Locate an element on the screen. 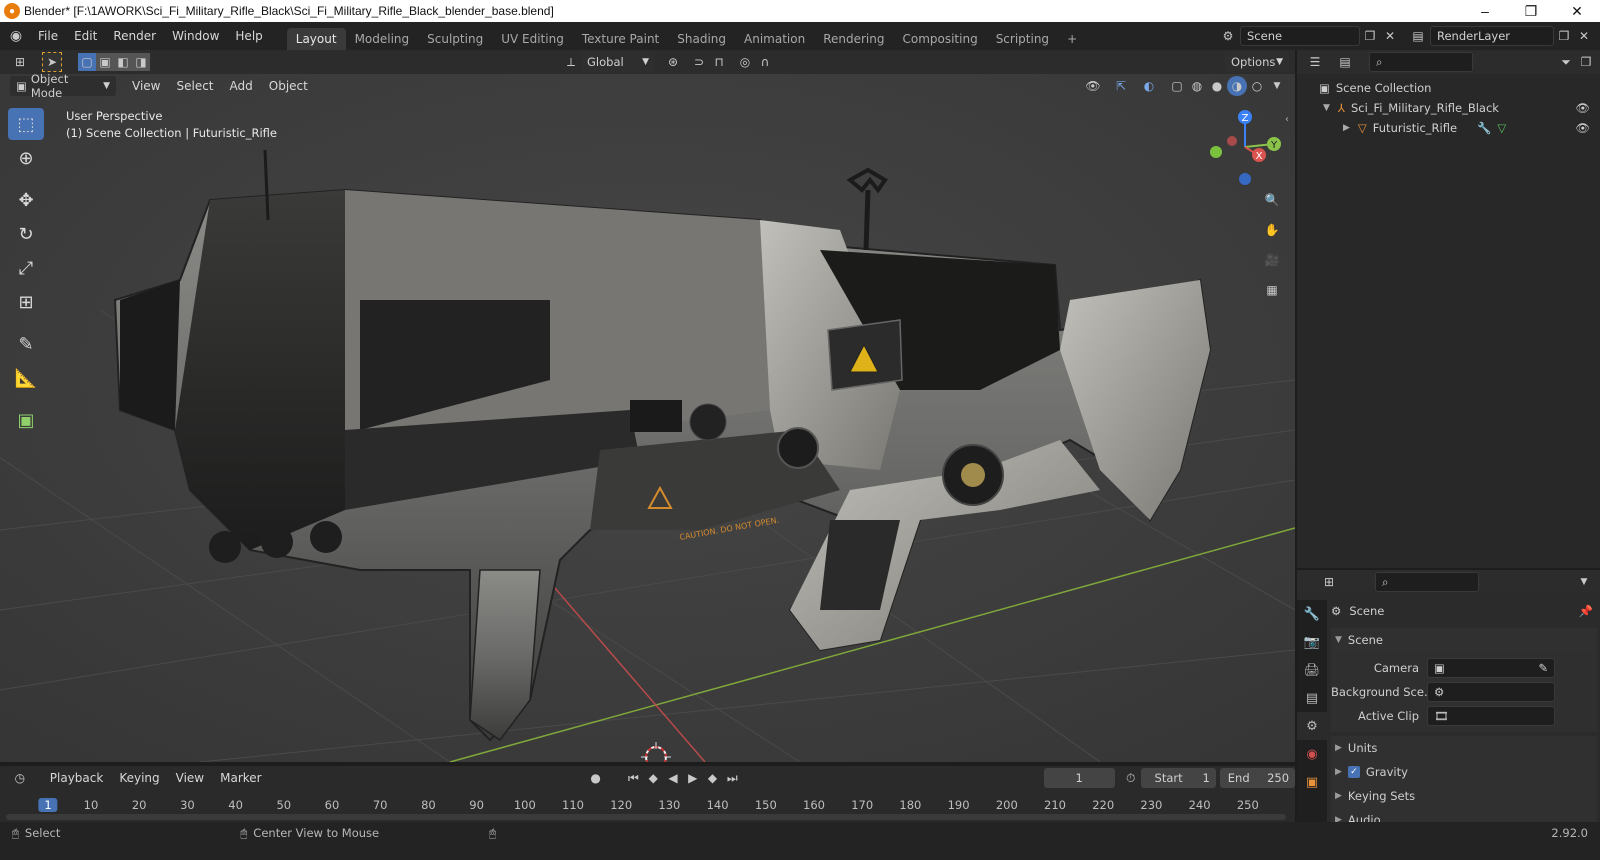 The image size is (1600, 860). autokey-record-icon: ● is located at coordinates (596, 778).